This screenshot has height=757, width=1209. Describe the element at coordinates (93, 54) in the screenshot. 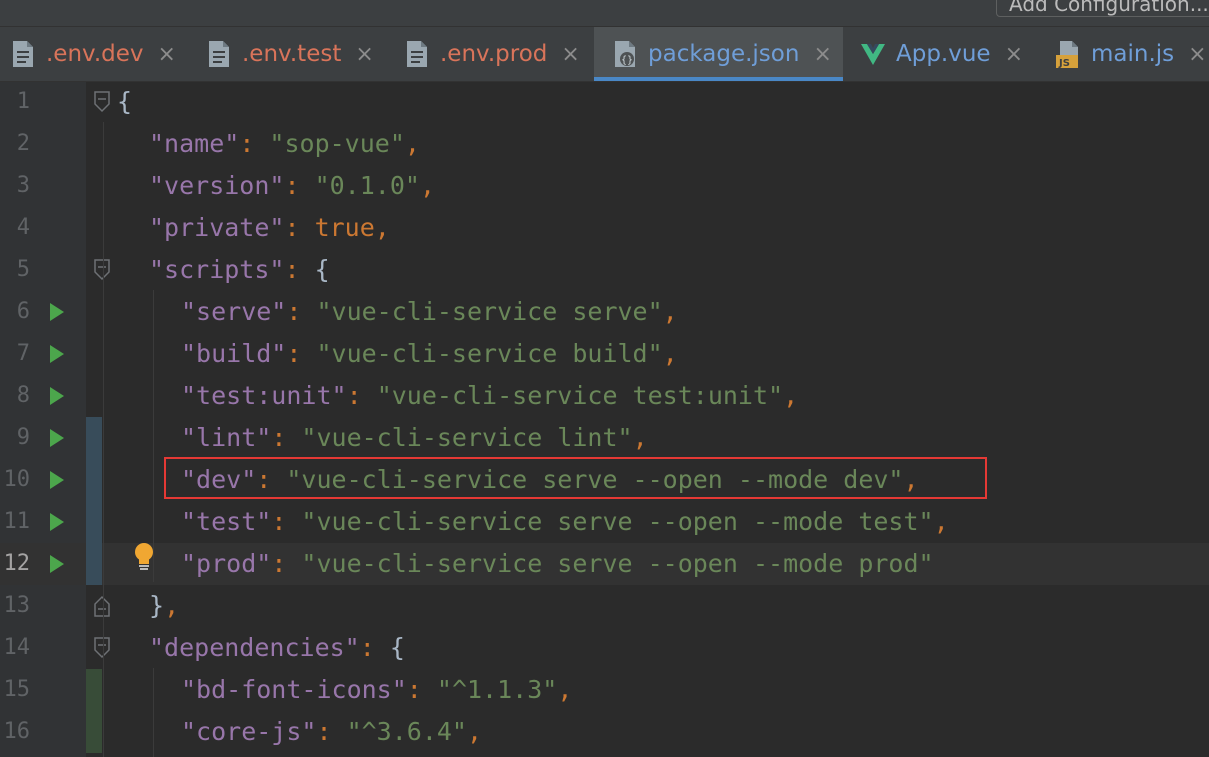

I see `tab-env-dev: .env.dev ×` at that location.